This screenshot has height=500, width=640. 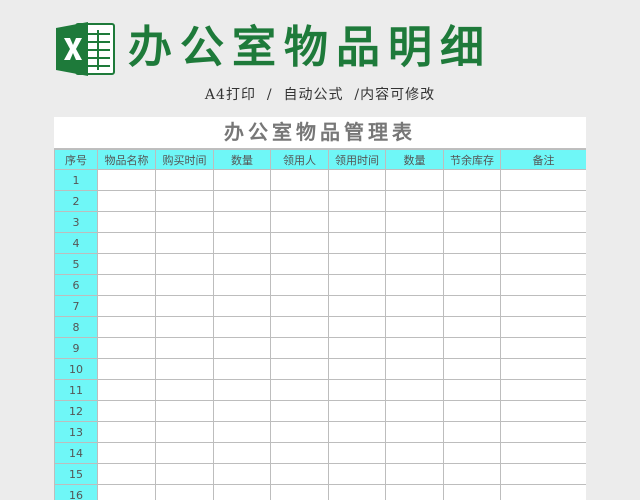 What do you see at coordinates (76, 432) in the screenshot?
I see `row-number-cell: 13` at bounding box center [76, 432].